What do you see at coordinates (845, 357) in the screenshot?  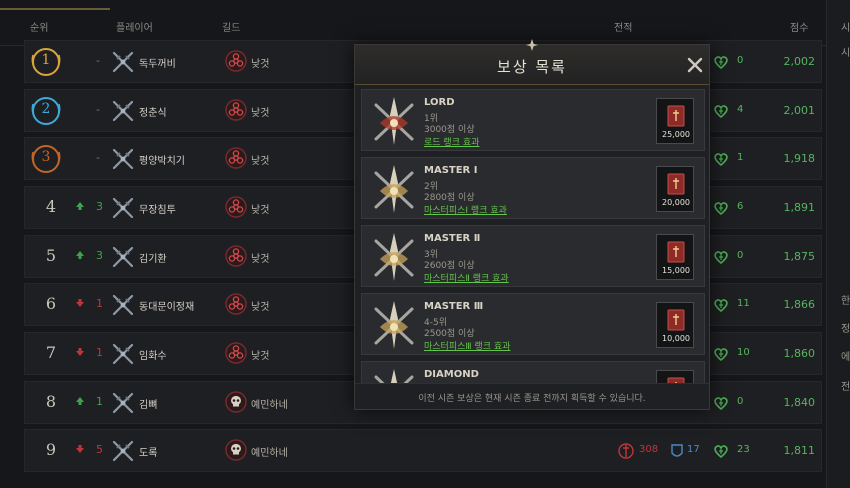 I see `right-panel-text: 에` at bounding box center [845, 357].